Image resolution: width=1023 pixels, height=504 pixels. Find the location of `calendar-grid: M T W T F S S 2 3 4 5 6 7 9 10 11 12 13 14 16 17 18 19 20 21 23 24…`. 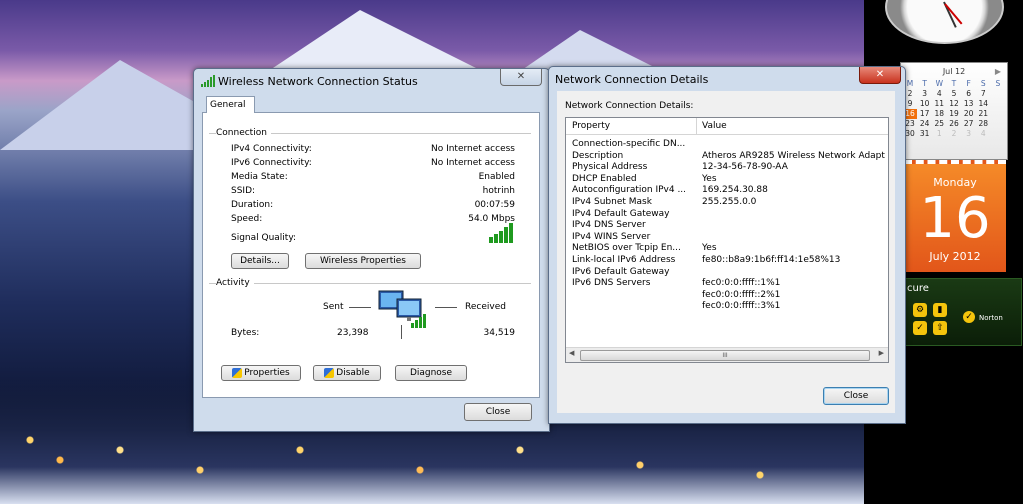

calendar-grid: M T W T F S S 2 3 4 5 6 7 9 10 11 12 13 14 16 17 18 19 20 21 23 24… is located at coordinates (954, 109).